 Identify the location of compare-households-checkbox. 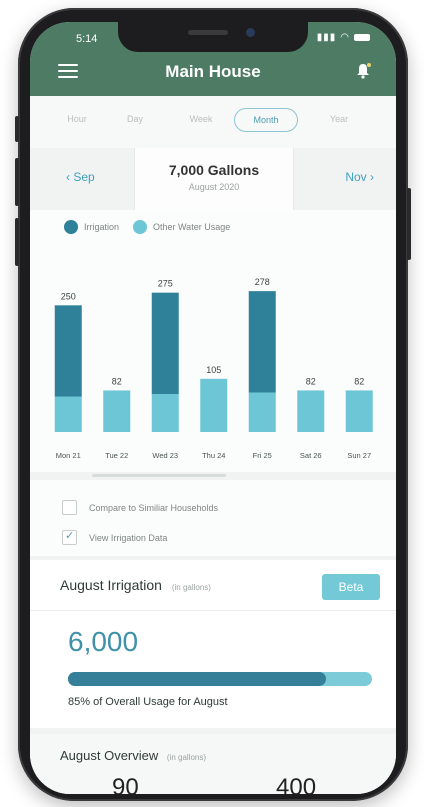
(69, 507).